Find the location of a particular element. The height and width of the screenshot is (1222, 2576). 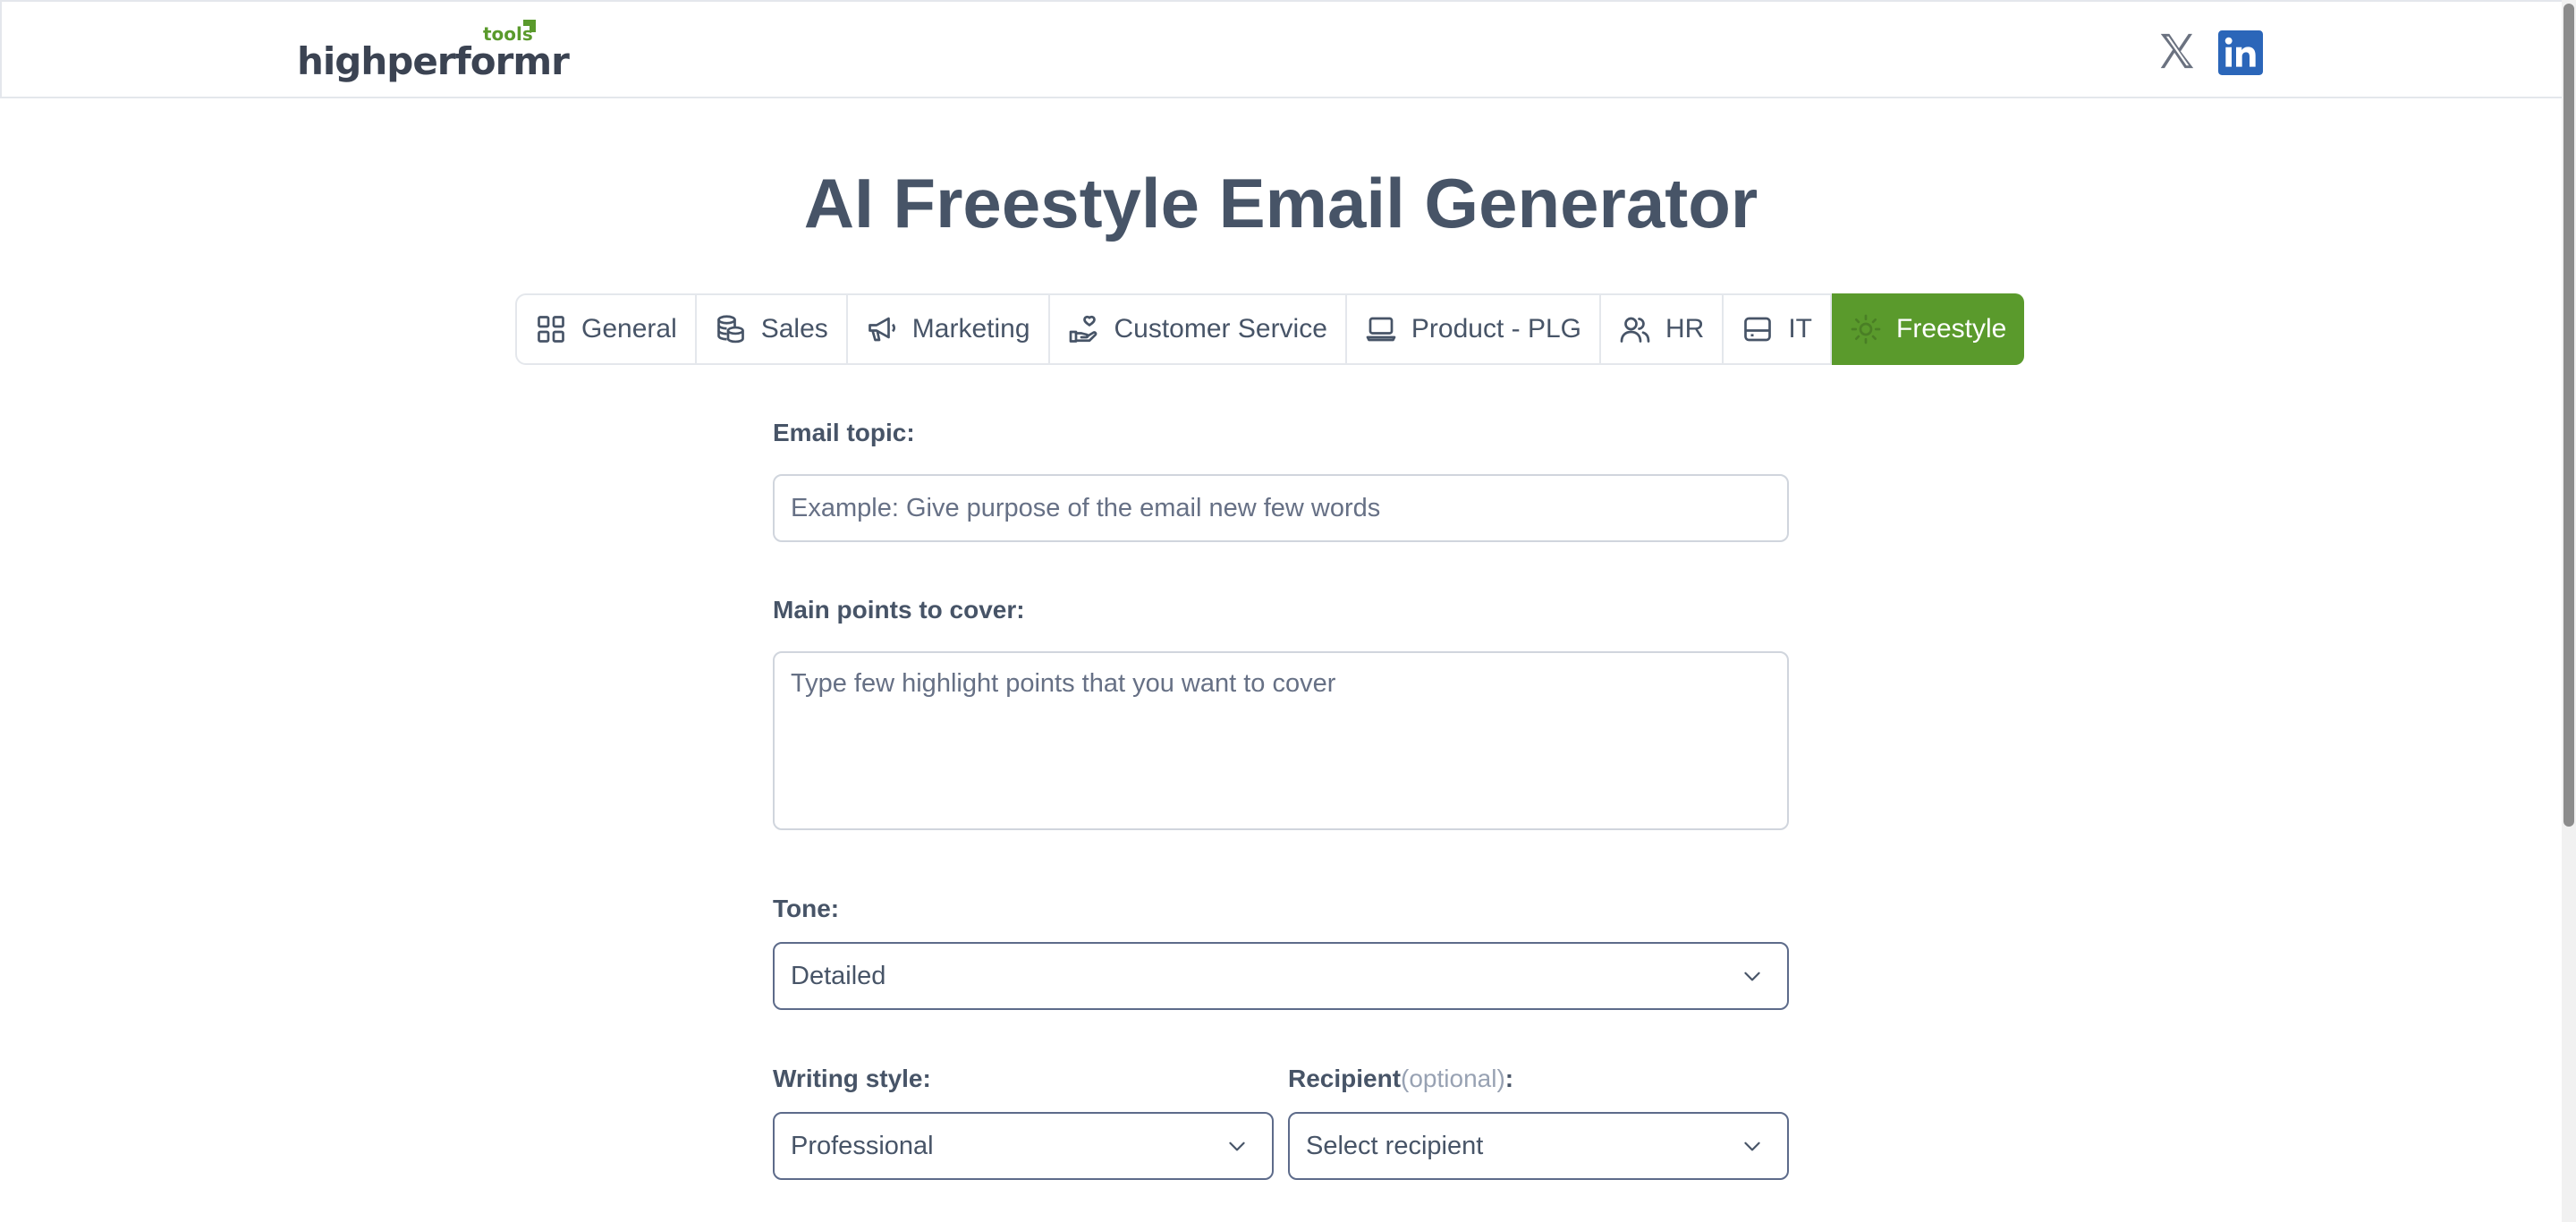

tab-label: Customer Service is located at coordinates (1220, 329).